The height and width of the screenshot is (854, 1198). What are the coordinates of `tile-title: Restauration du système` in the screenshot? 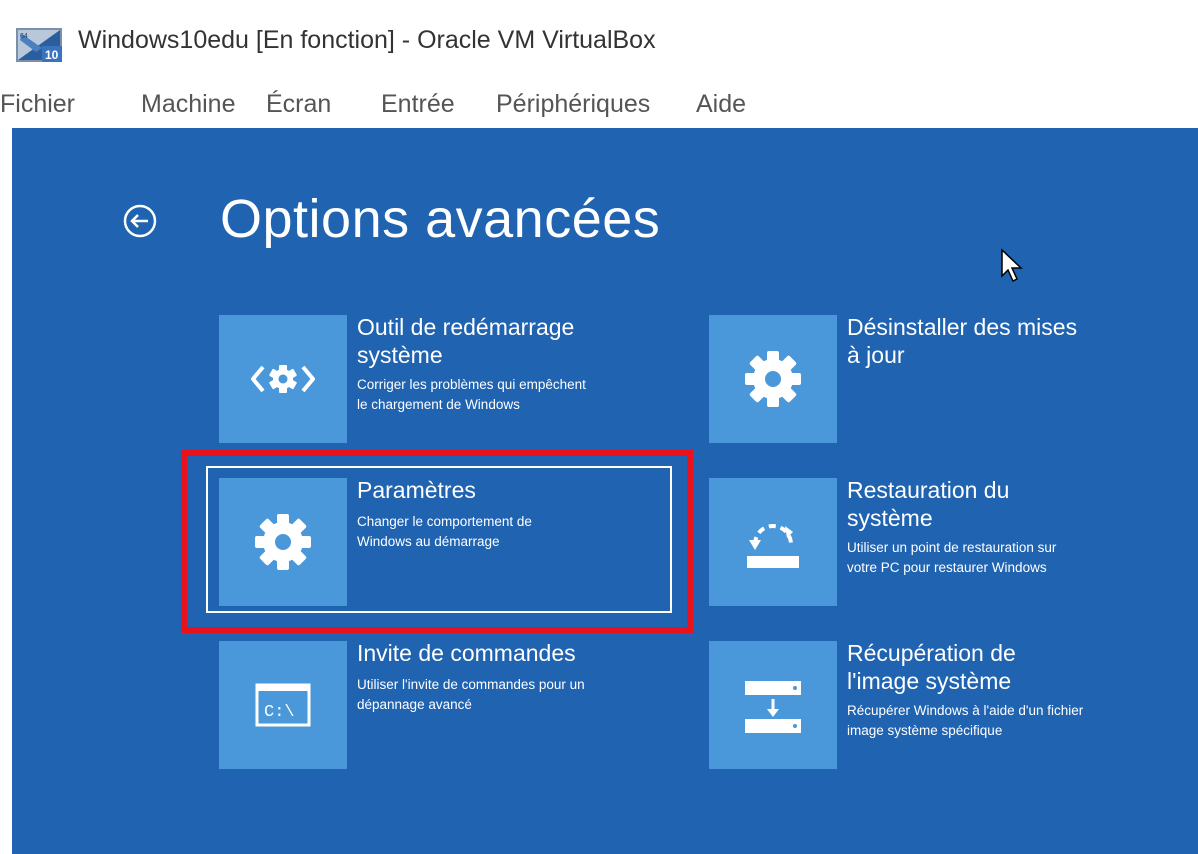 It's located at (928, 504).